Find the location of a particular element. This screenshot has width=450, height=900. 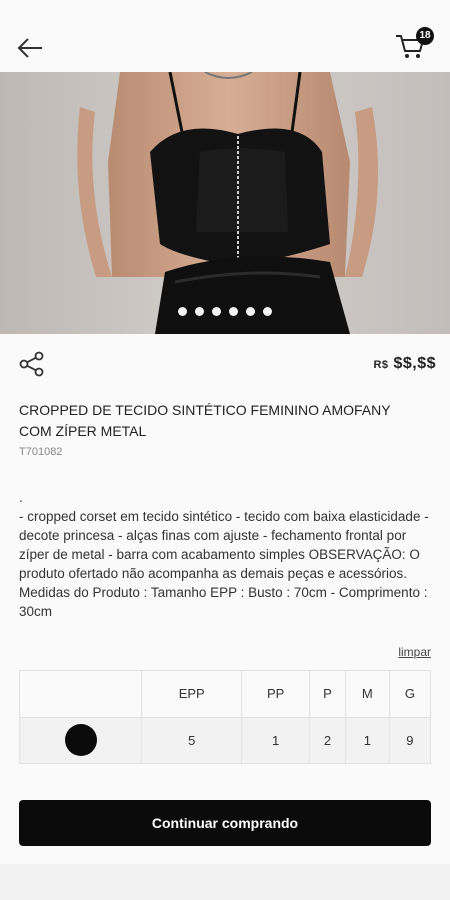

quantity-cell: 9 is located at coordinates (410, 740).